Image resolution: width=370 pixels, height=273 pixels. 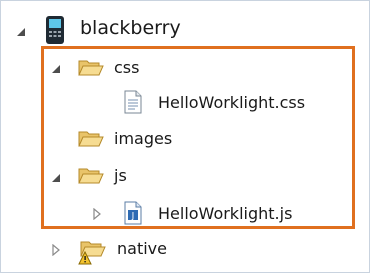 I want to click on tree-item-label: js, so click(x=120, y=175).